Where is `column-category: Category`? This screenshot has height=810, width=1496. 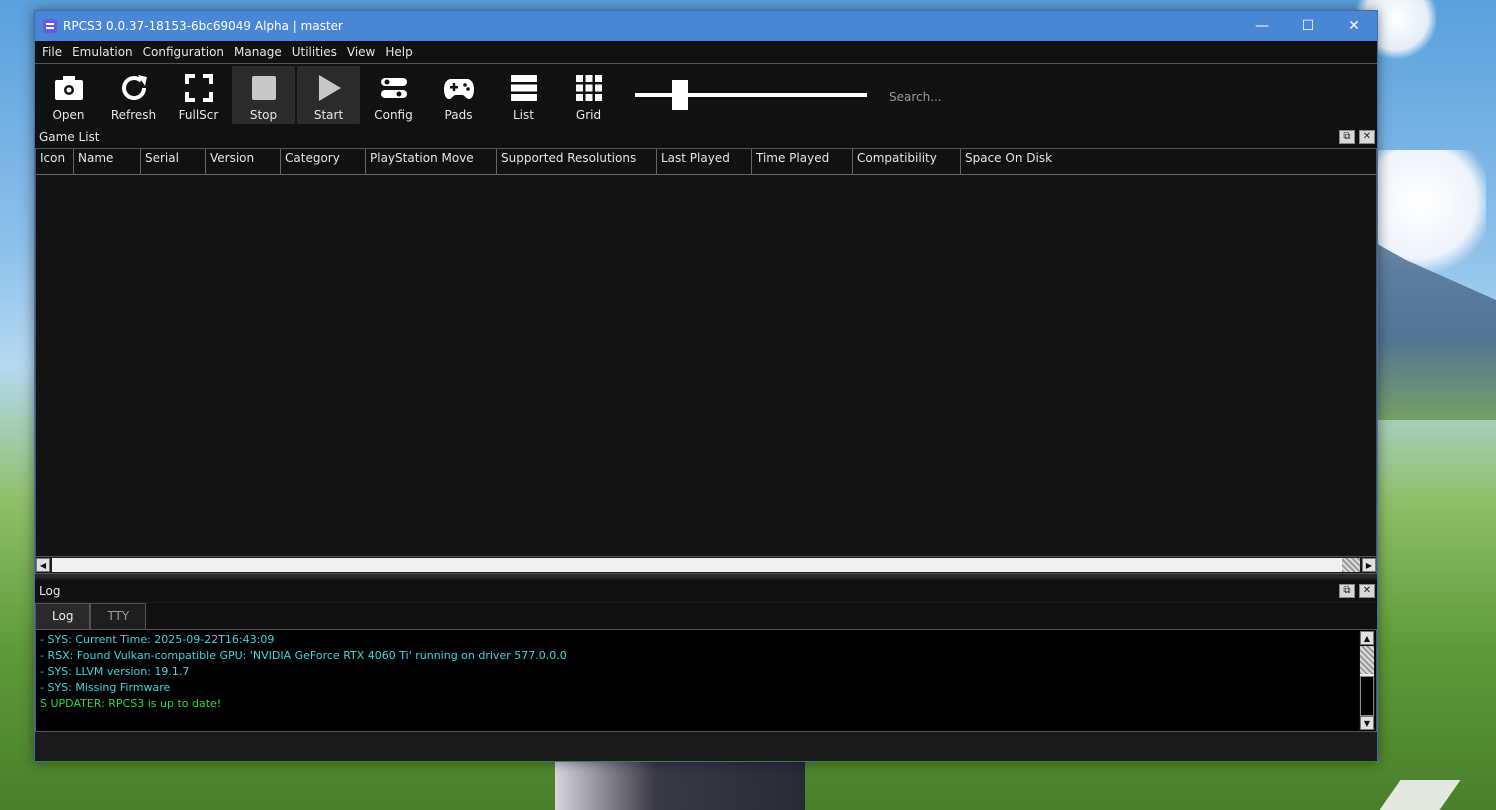
column-category: Category is located at coordinates (323, 161).